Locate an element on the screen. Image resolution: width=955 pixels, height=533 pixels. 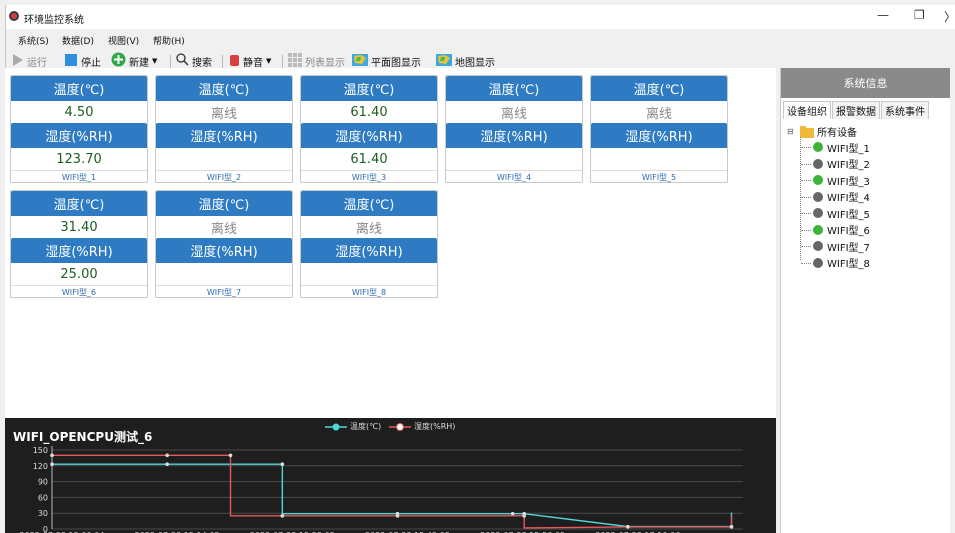
tree-item: WIFI型_8 is located at coordinates (867, 263).